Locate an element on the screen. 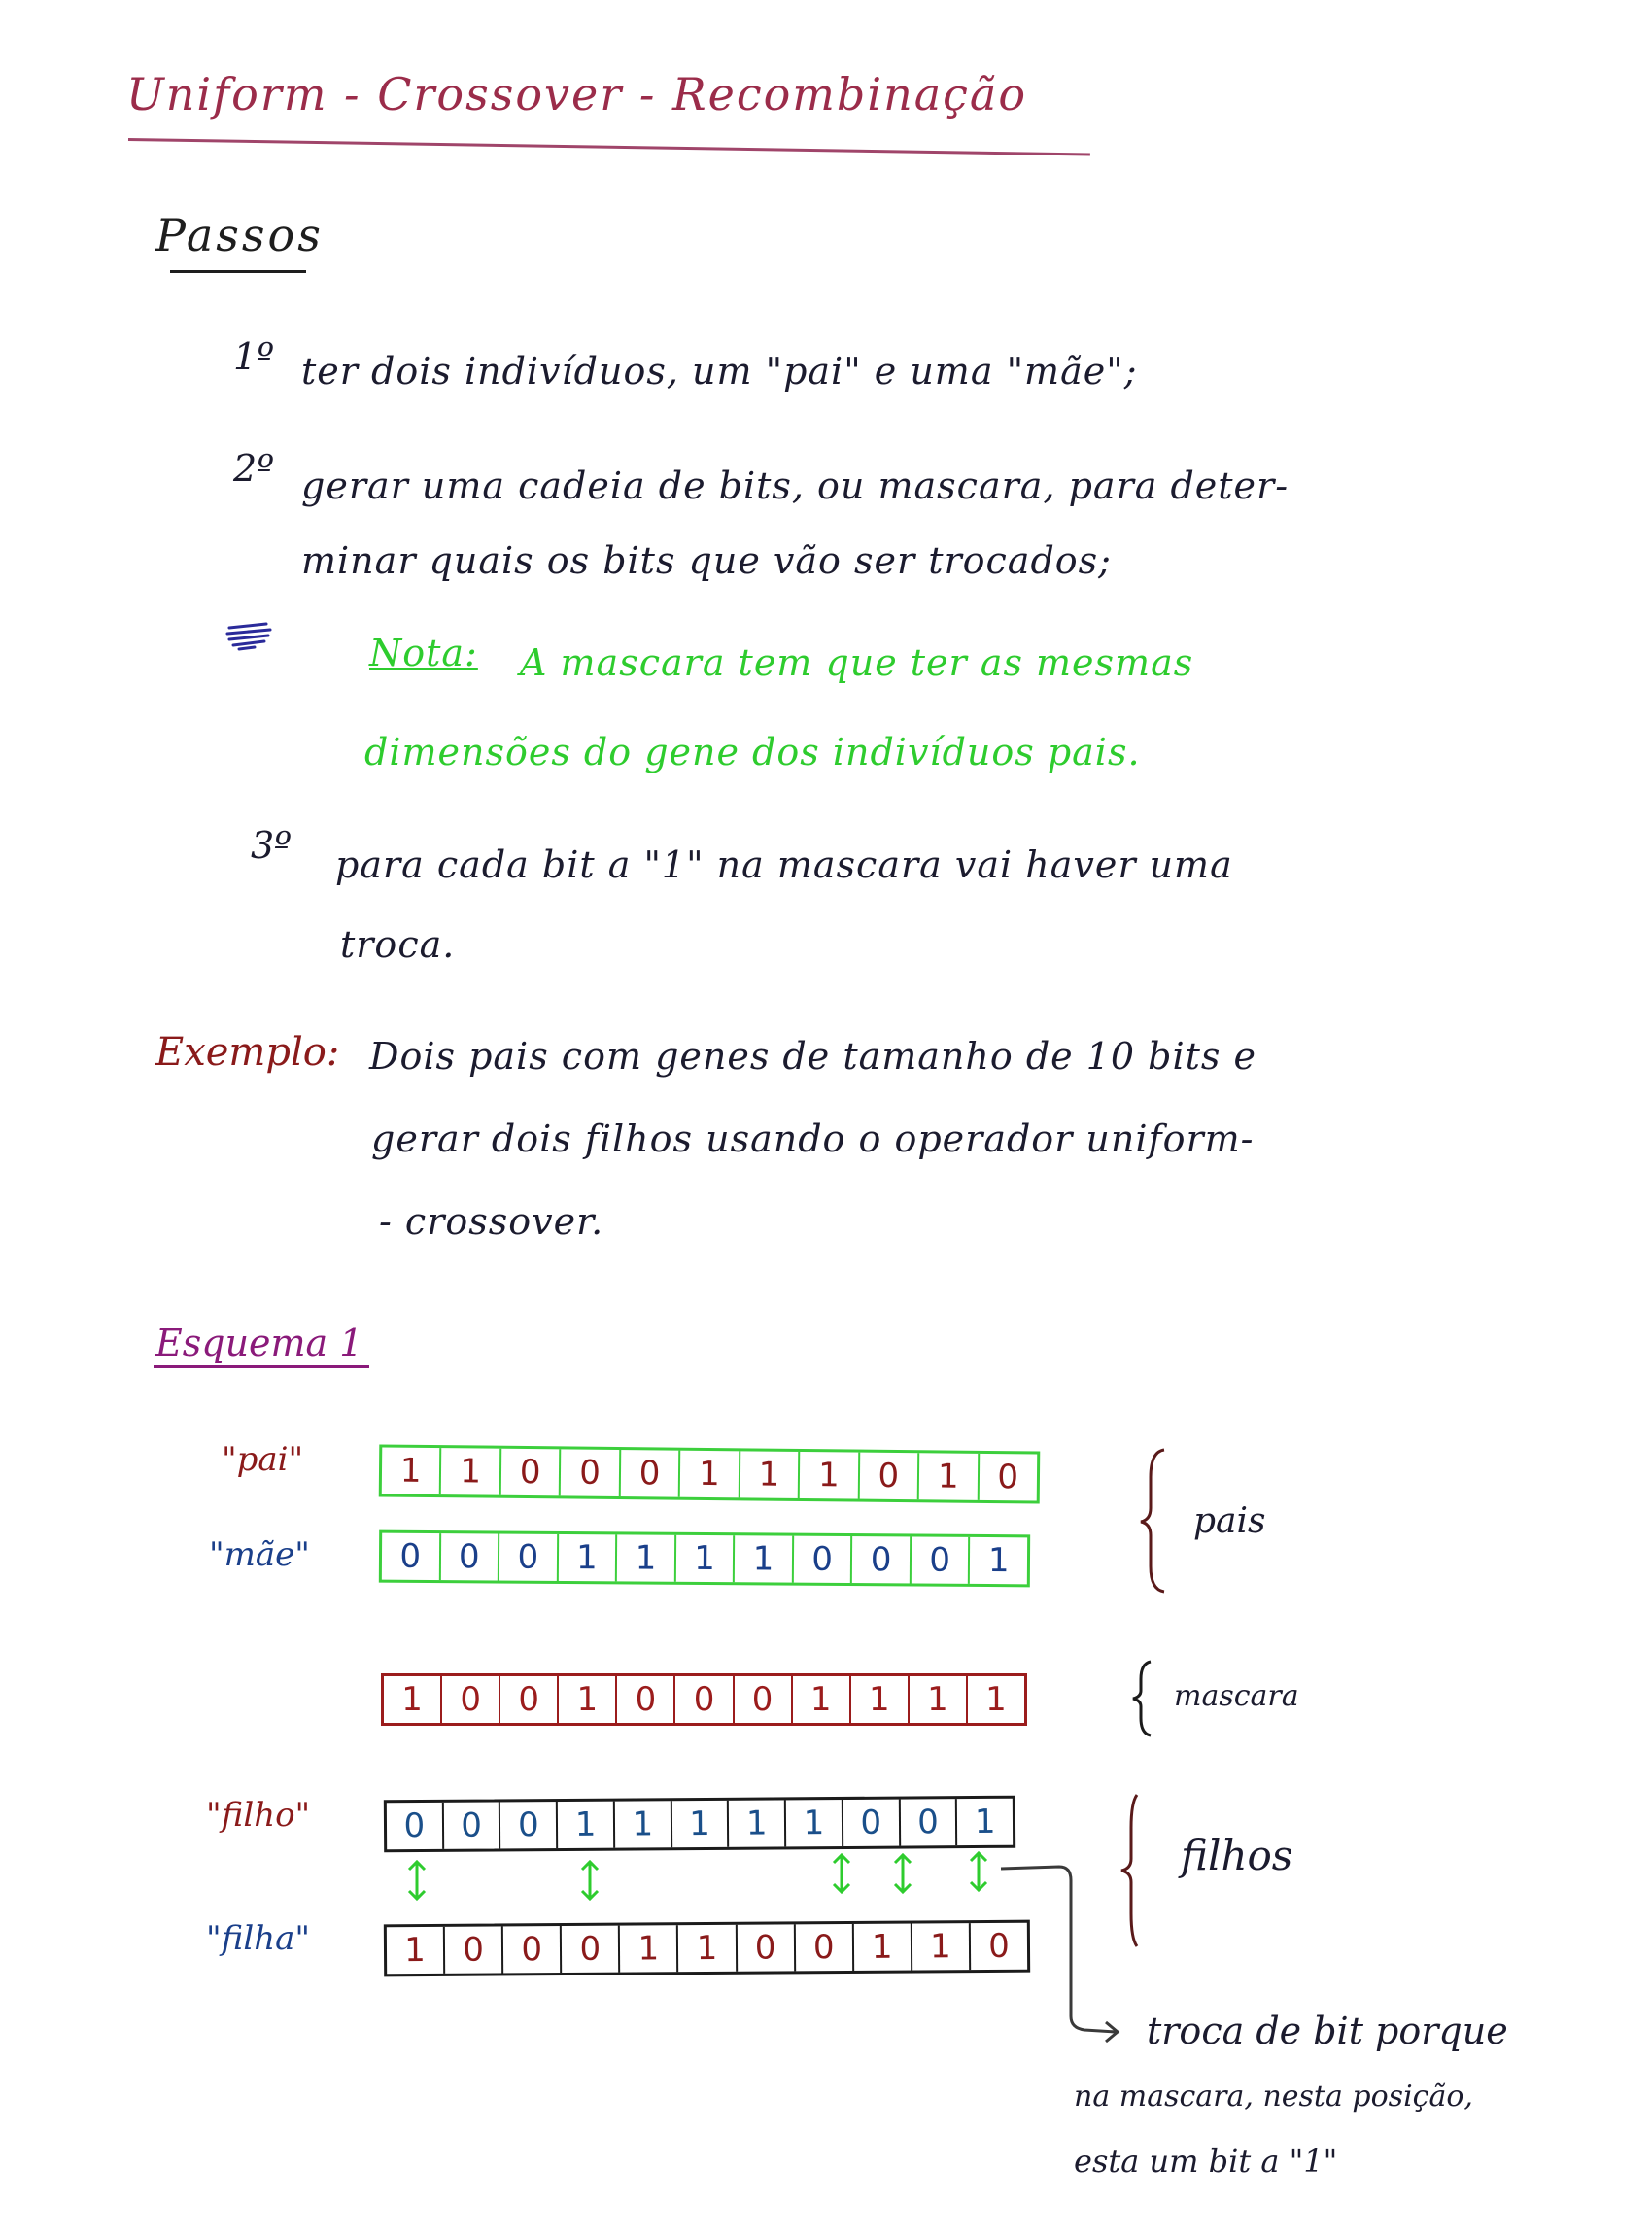 This screenshot has height=2233, width=1652. page-title: Uniform - Crossover - Recombinação is located at coordinates (577, 94).